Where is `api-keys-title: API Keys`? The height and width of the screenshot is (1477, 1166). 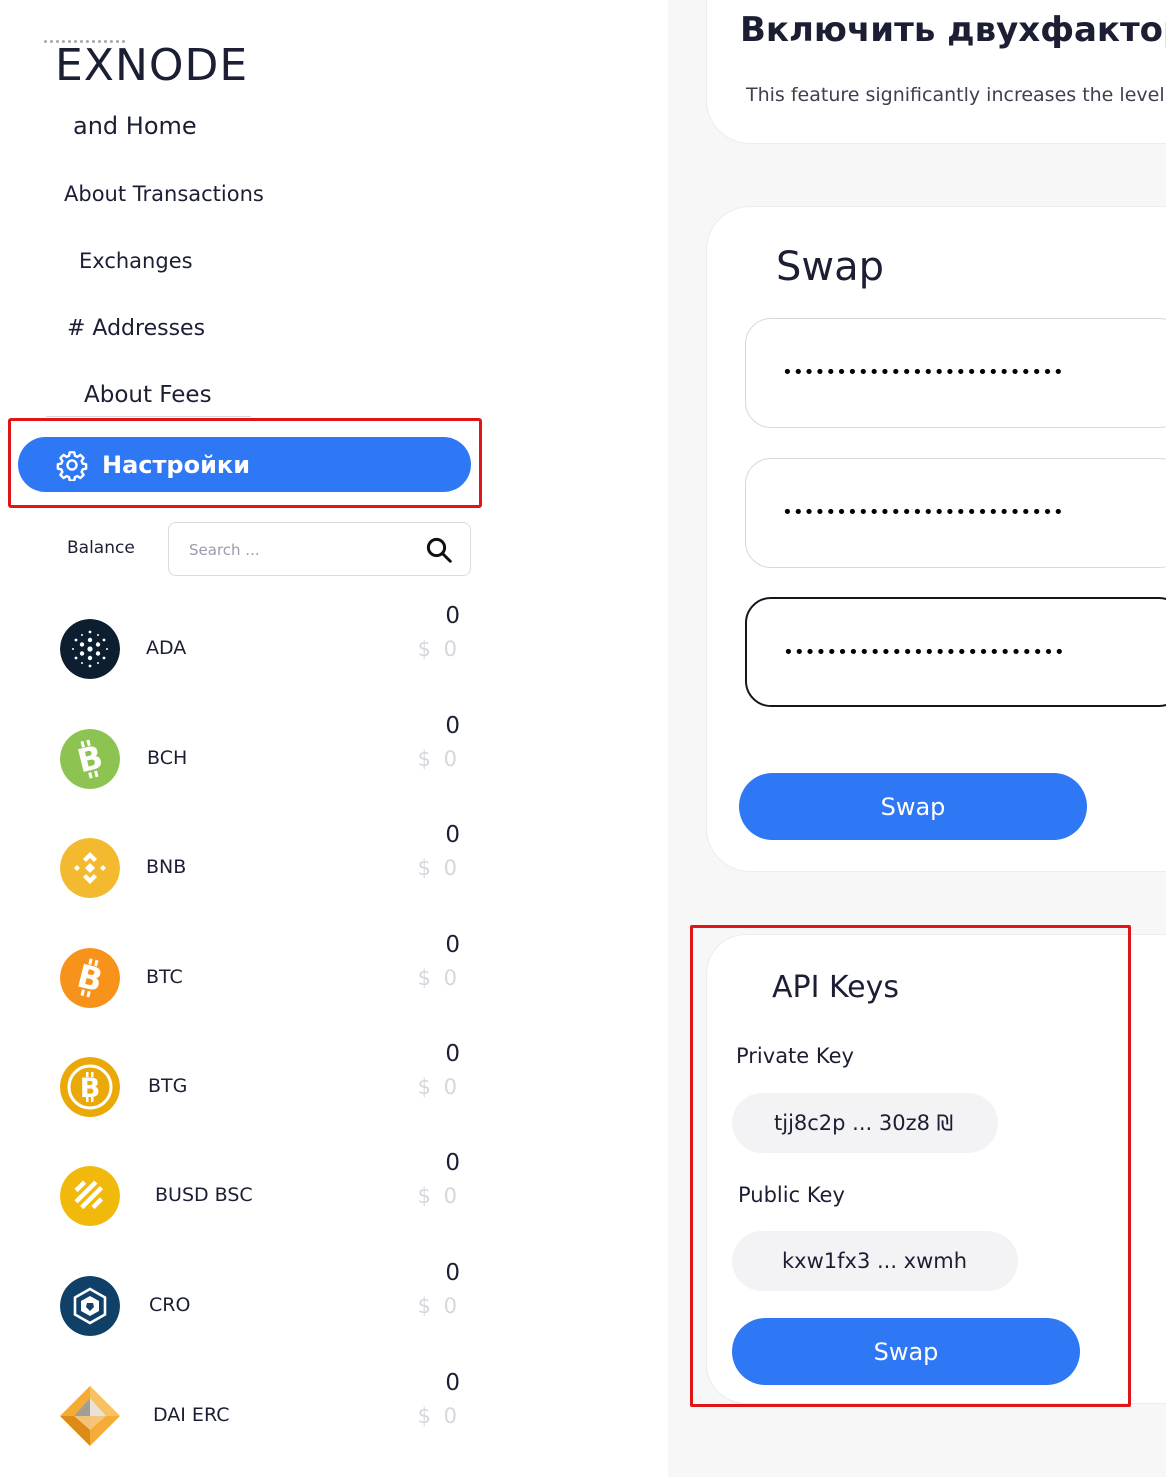
api-keys-title: API Keys is located at coordinates (836, 987).